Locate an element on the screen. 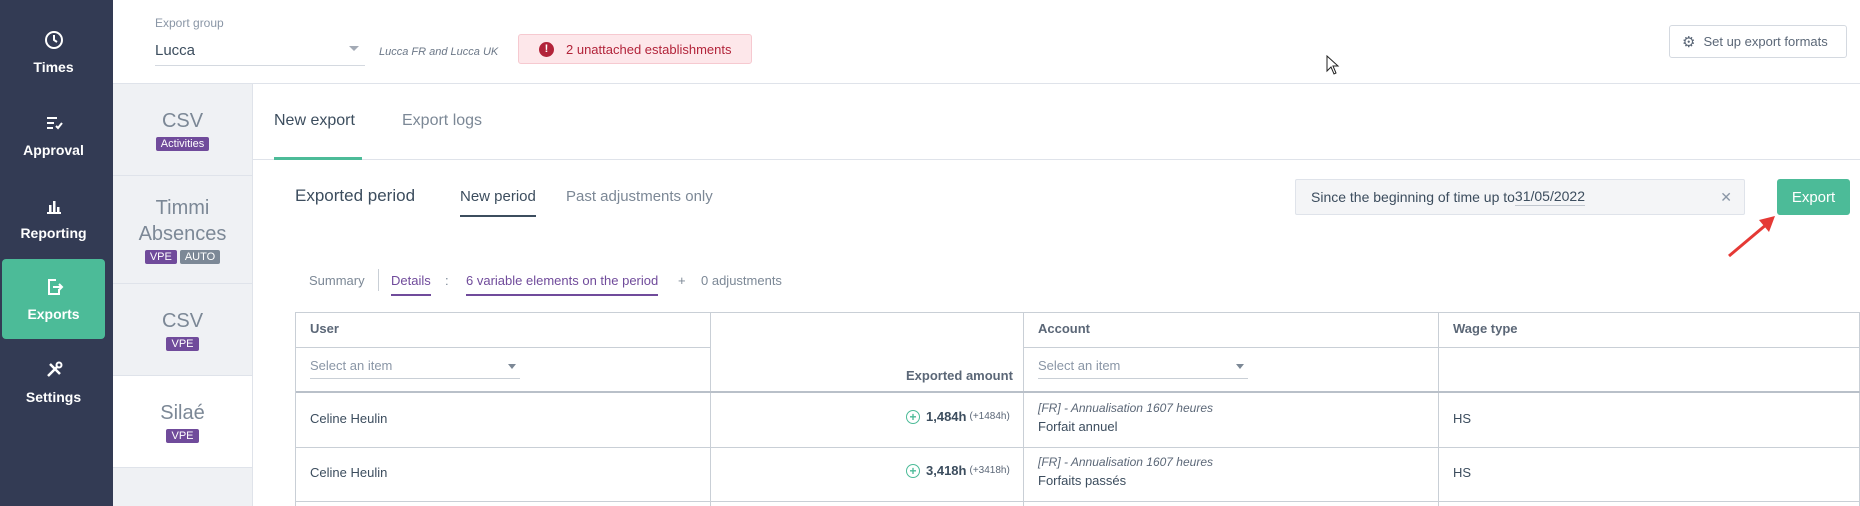 The image size is (1860, 506). header-user: User is located at coordinates (324, 328).